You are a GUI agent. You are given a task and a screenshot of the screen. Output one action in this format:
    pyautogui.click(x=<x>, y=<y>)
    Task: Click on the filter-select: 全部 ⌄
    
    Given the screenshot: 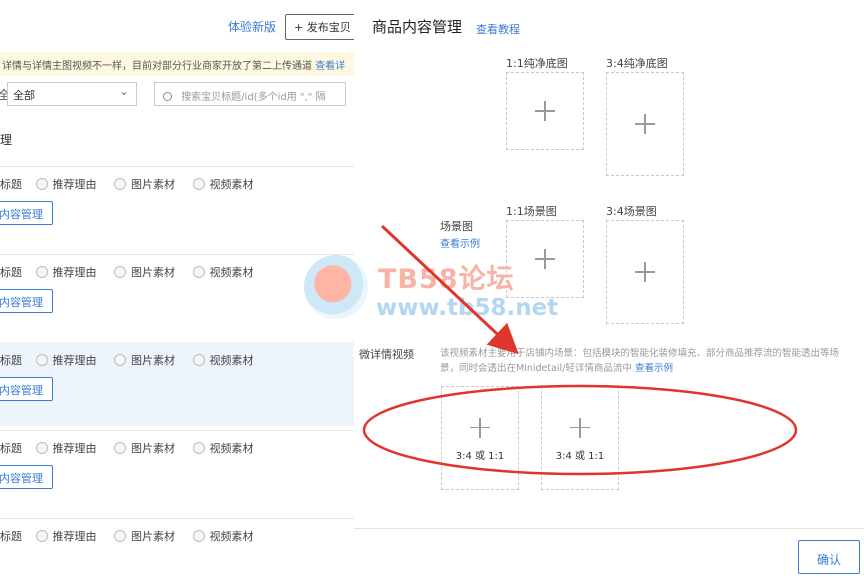 What is the action you would take?
    pyautogui.click(x=72, y=94)
    